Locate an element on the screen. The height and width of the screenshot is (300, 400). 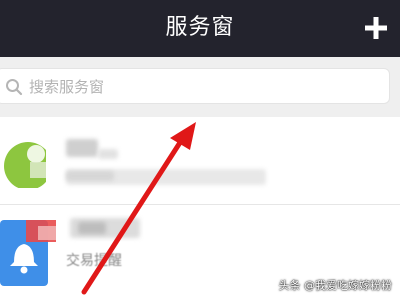
blurred-title-tail is located at coordinates (108, 154).